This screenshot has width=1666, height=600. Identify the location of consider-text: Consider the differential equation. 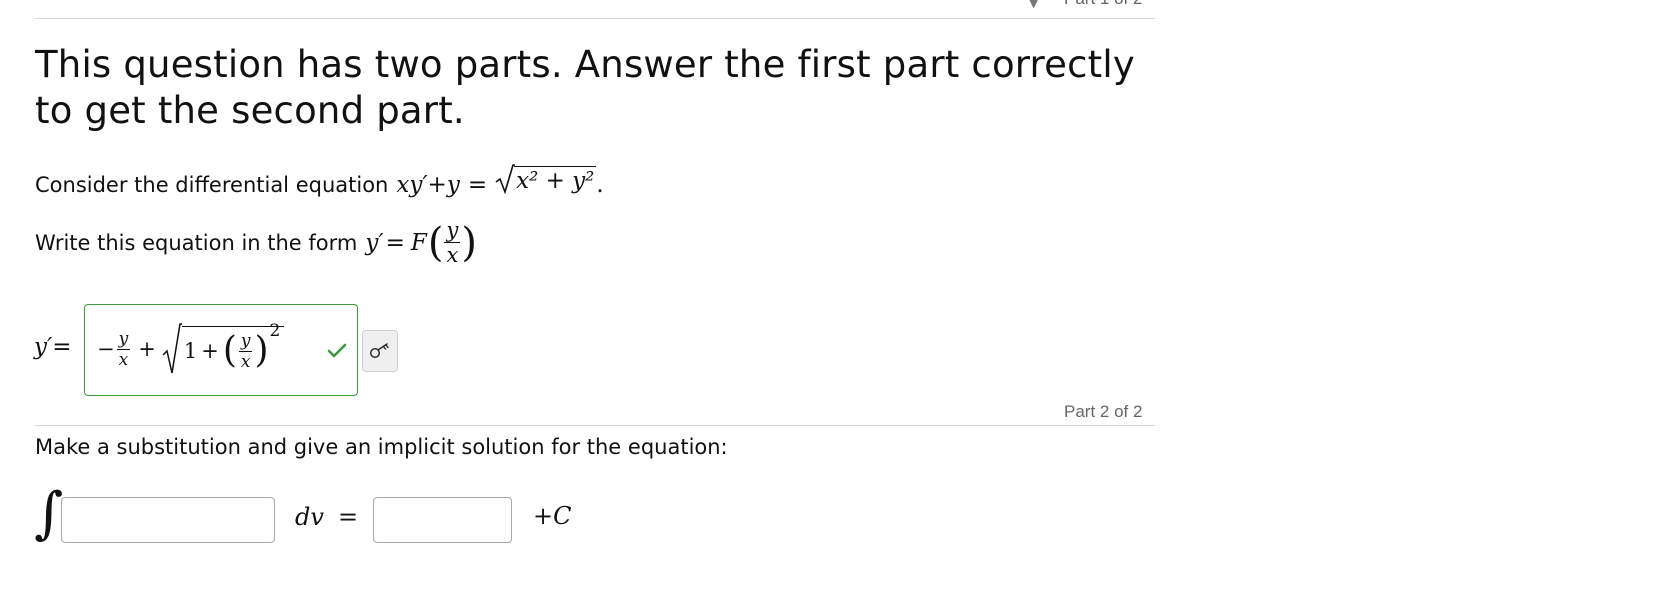
(212, 185).